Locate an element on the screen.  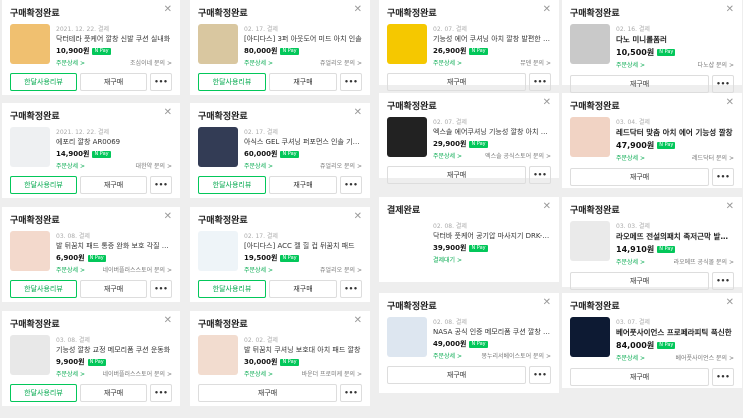
seller-inquiry-link: 바운더 프로미케 문의 > is located at coordinates (332, 373).